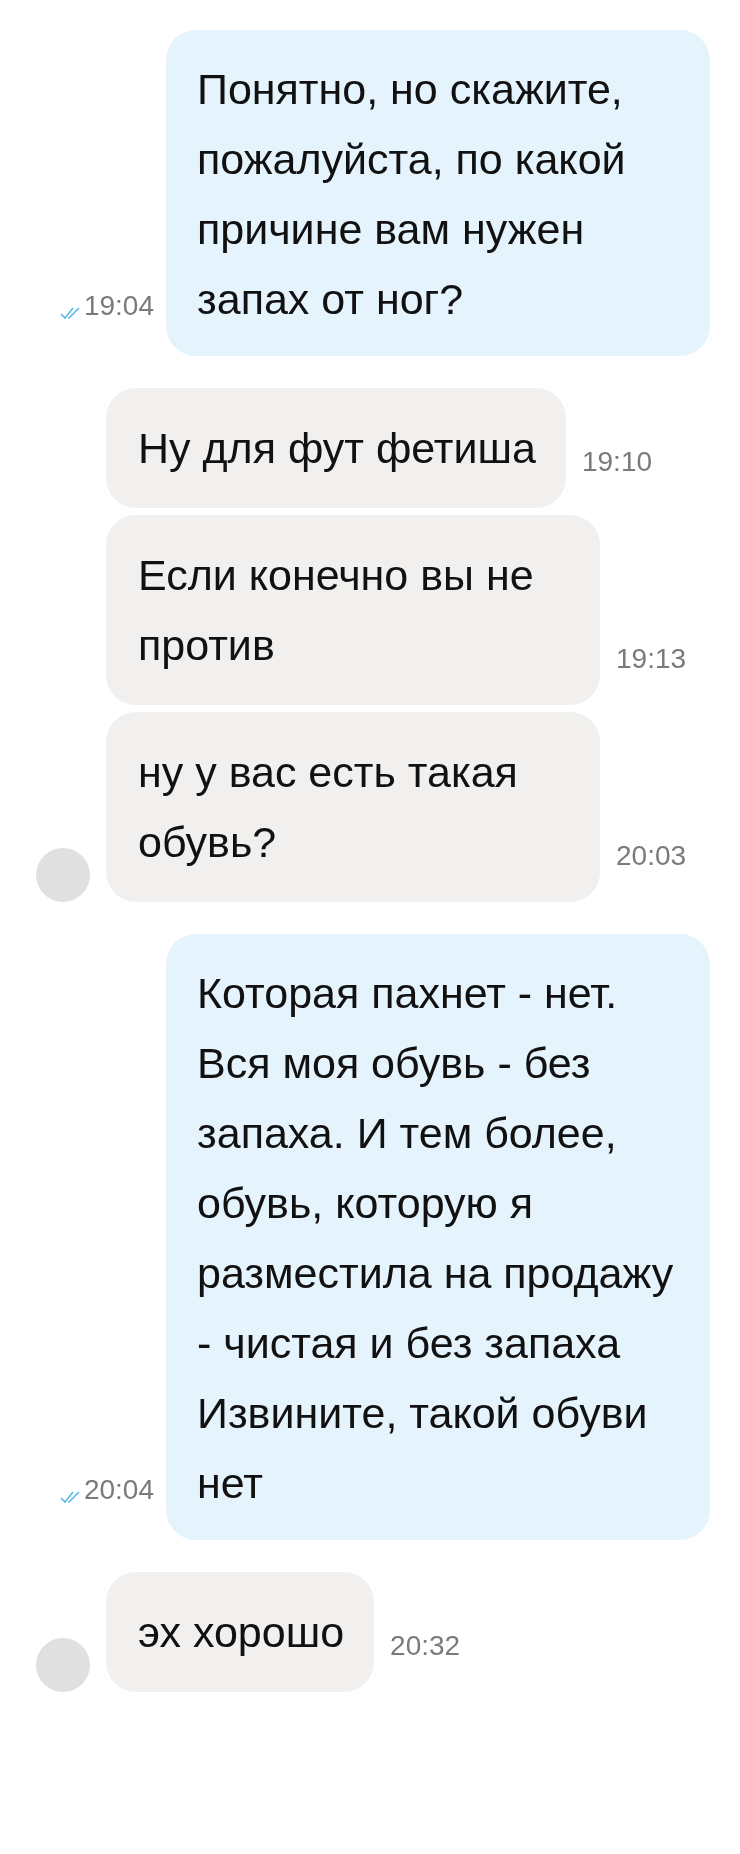 Image resolution: width=740 pixels, height=1854 pixels. I want to click on message-time: 19:13, so click(651, 659).